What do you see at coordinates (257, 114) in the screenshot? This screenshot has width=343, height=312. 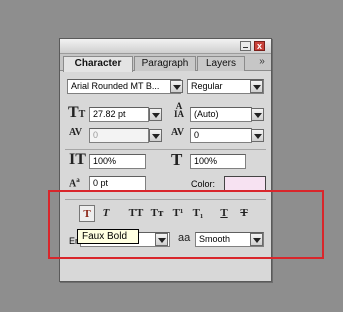 I see `leading-dropdown-icon` at bounding box center [257, 114].